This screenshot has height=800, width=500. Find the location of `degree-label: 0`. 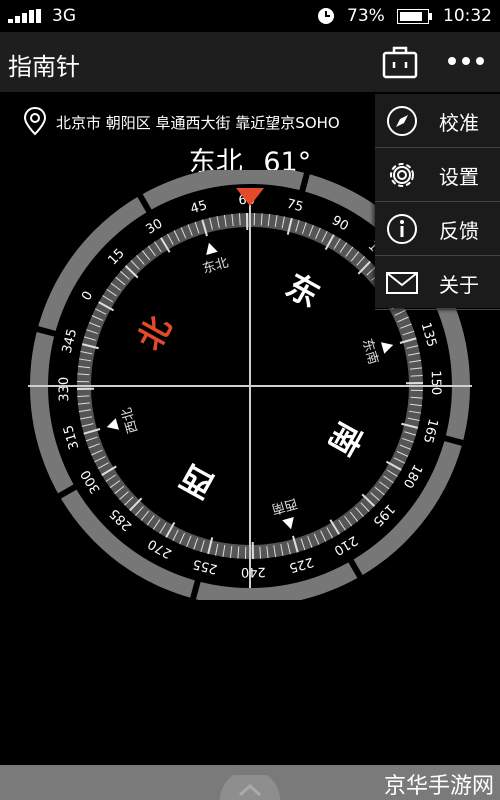

degree-label: 0 is located at coordinates (87, 296).